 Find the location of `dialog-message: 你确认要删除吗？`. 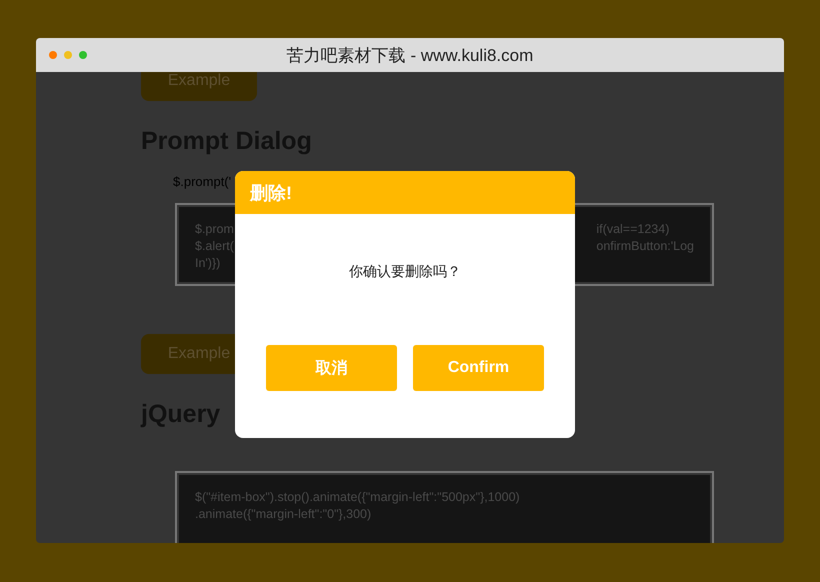

dialog-message: 你确认要删除吗？ is located at coordinates (405, 272).